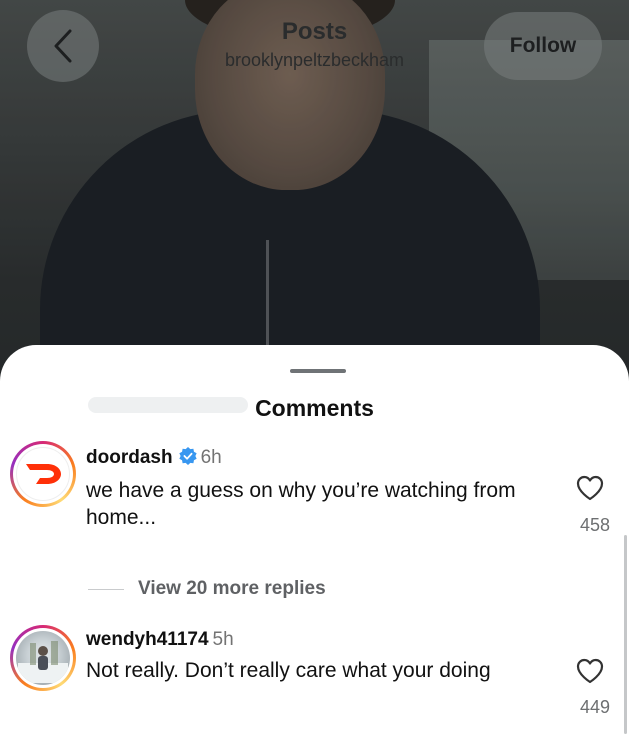 The image size is (629, 734). What do you see at coordinates (43, 662) in the screenshot?
I see `user-photo-icon` at bounding box center [43, 662].